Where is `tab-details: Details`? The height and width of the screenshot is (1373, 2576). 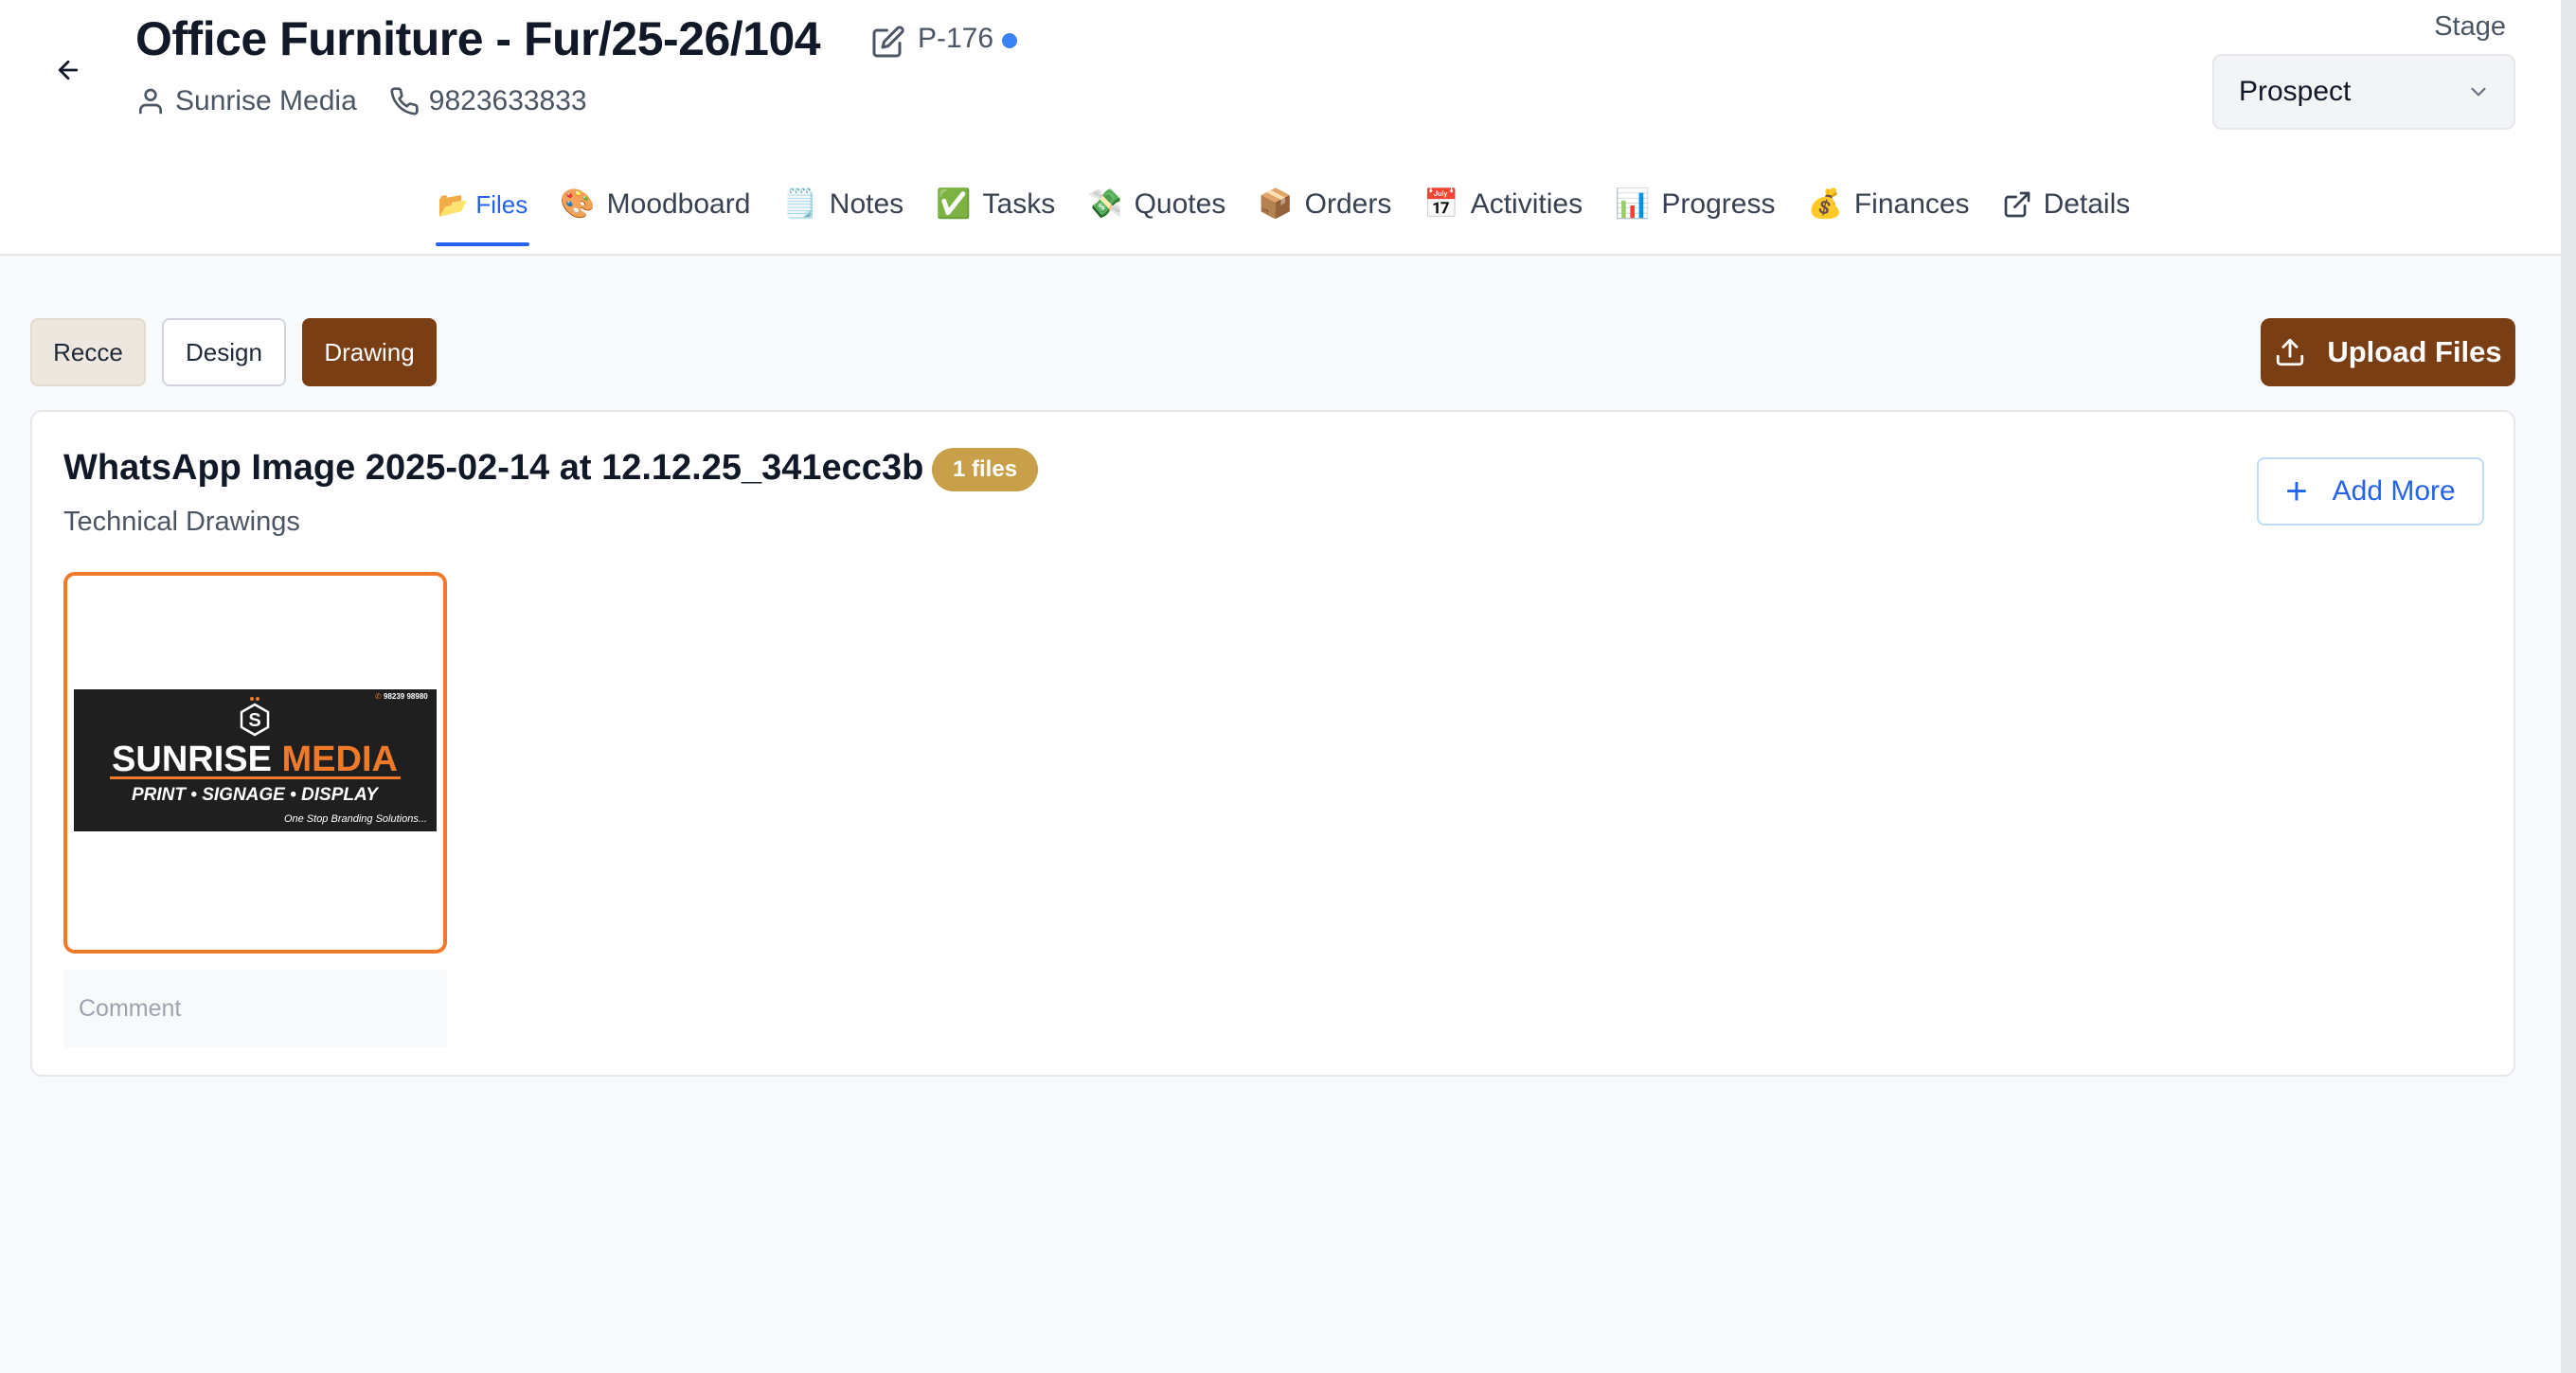
tab-details: Details is located at coordinates (2066, 204).